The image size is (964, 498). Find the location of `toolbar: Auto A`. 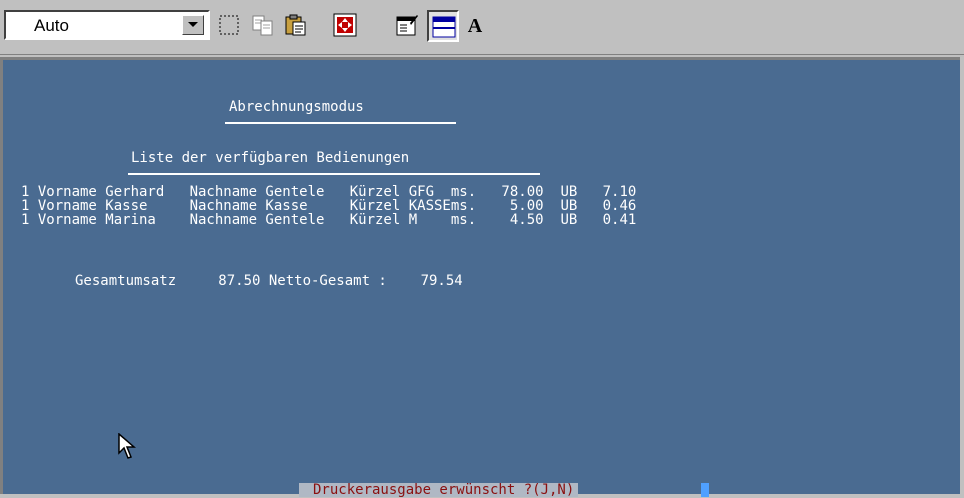

toolbar: Auto A is located at coordinates (482, 27).